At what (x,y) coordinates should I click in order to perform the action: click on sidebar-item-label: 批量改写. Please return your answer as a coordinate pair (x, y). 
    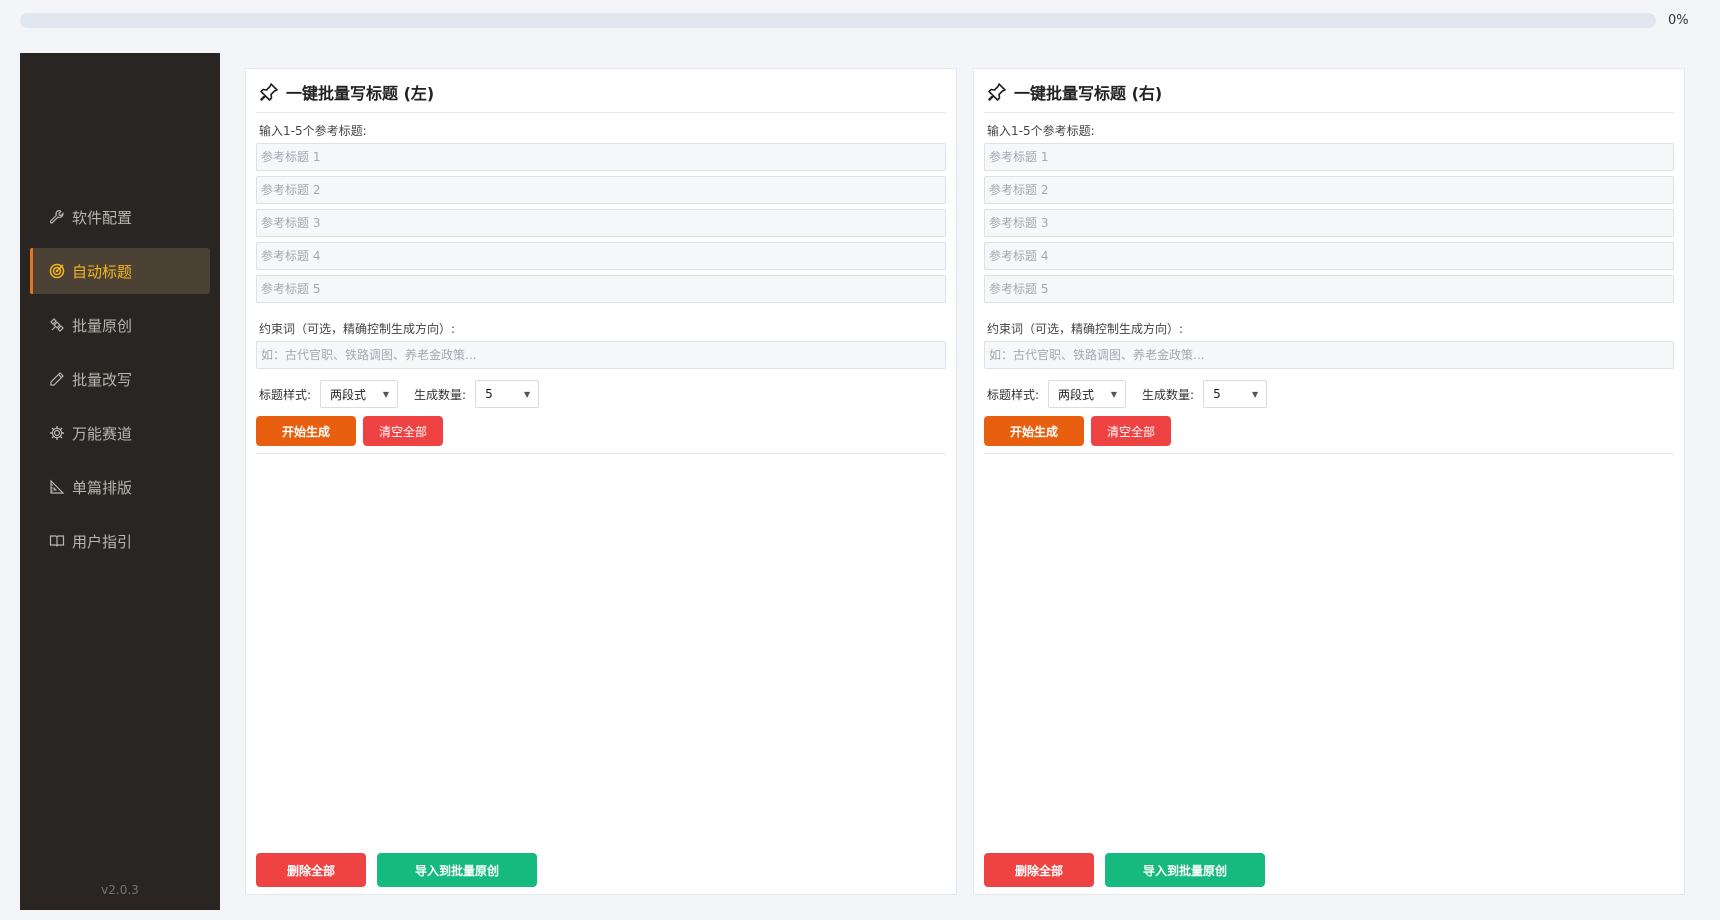
    Looking at the image, I should click on (102, 379).